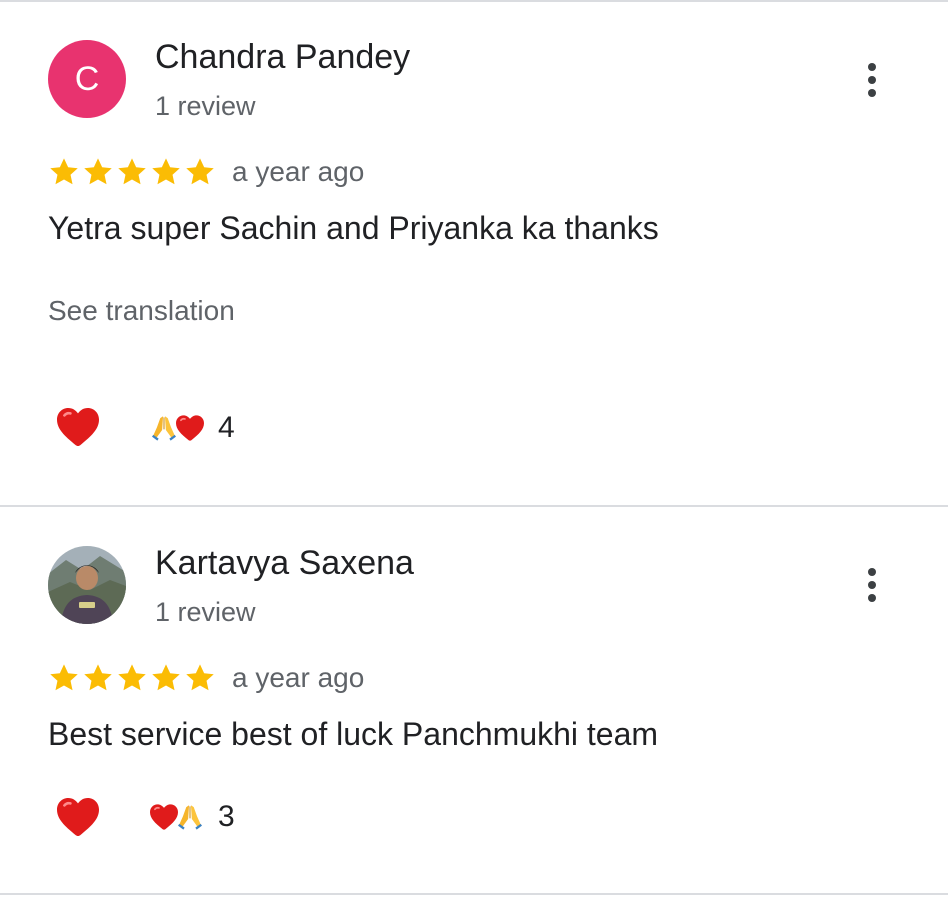 The height and width of the screenshot is (897, 948). What do you see at coordinates (87, 79) in the screenshot?
I see `avatar: C` at bounding box center [87, 79].